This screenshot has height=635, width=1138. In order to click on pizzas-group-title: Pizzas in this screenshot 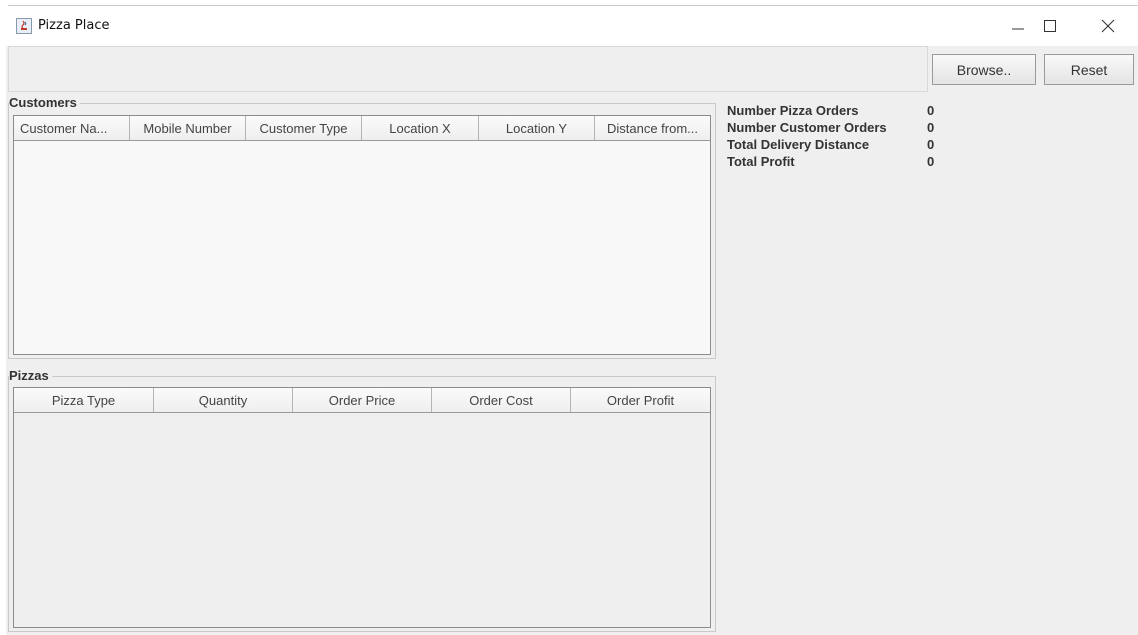, I will do `click(30, 375)`.